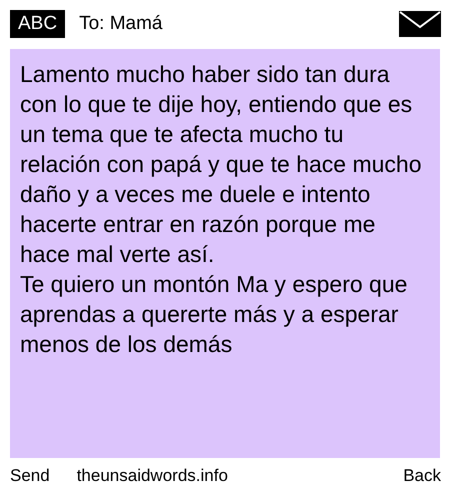 The height and width of the screenshot is (500, 450). Describe the element at coordinates (422, 476) in the screenshot. I see `back-link: Back` at that location.